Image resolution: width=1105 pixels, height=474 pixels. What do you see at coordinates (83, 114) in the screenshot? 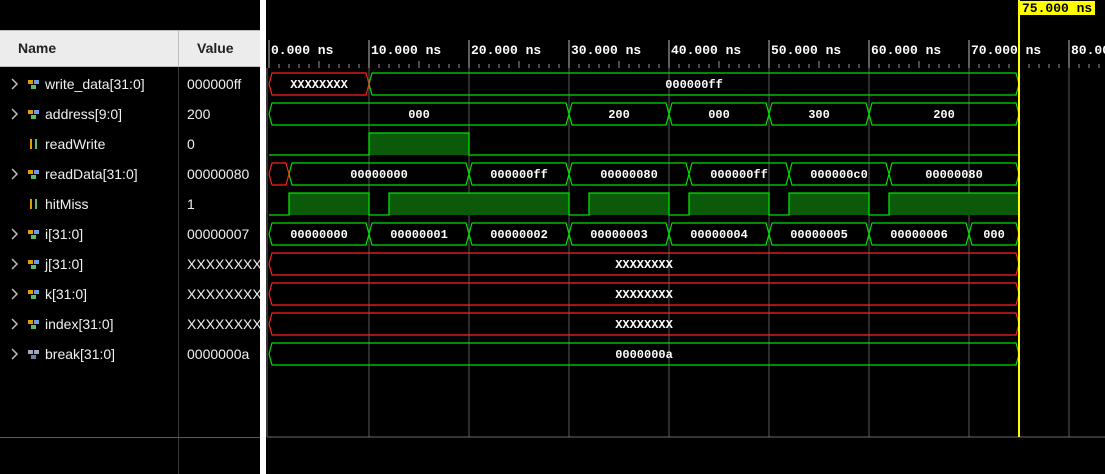
I see `signal-name: address[9:0]` at bounding box center [83, 114].